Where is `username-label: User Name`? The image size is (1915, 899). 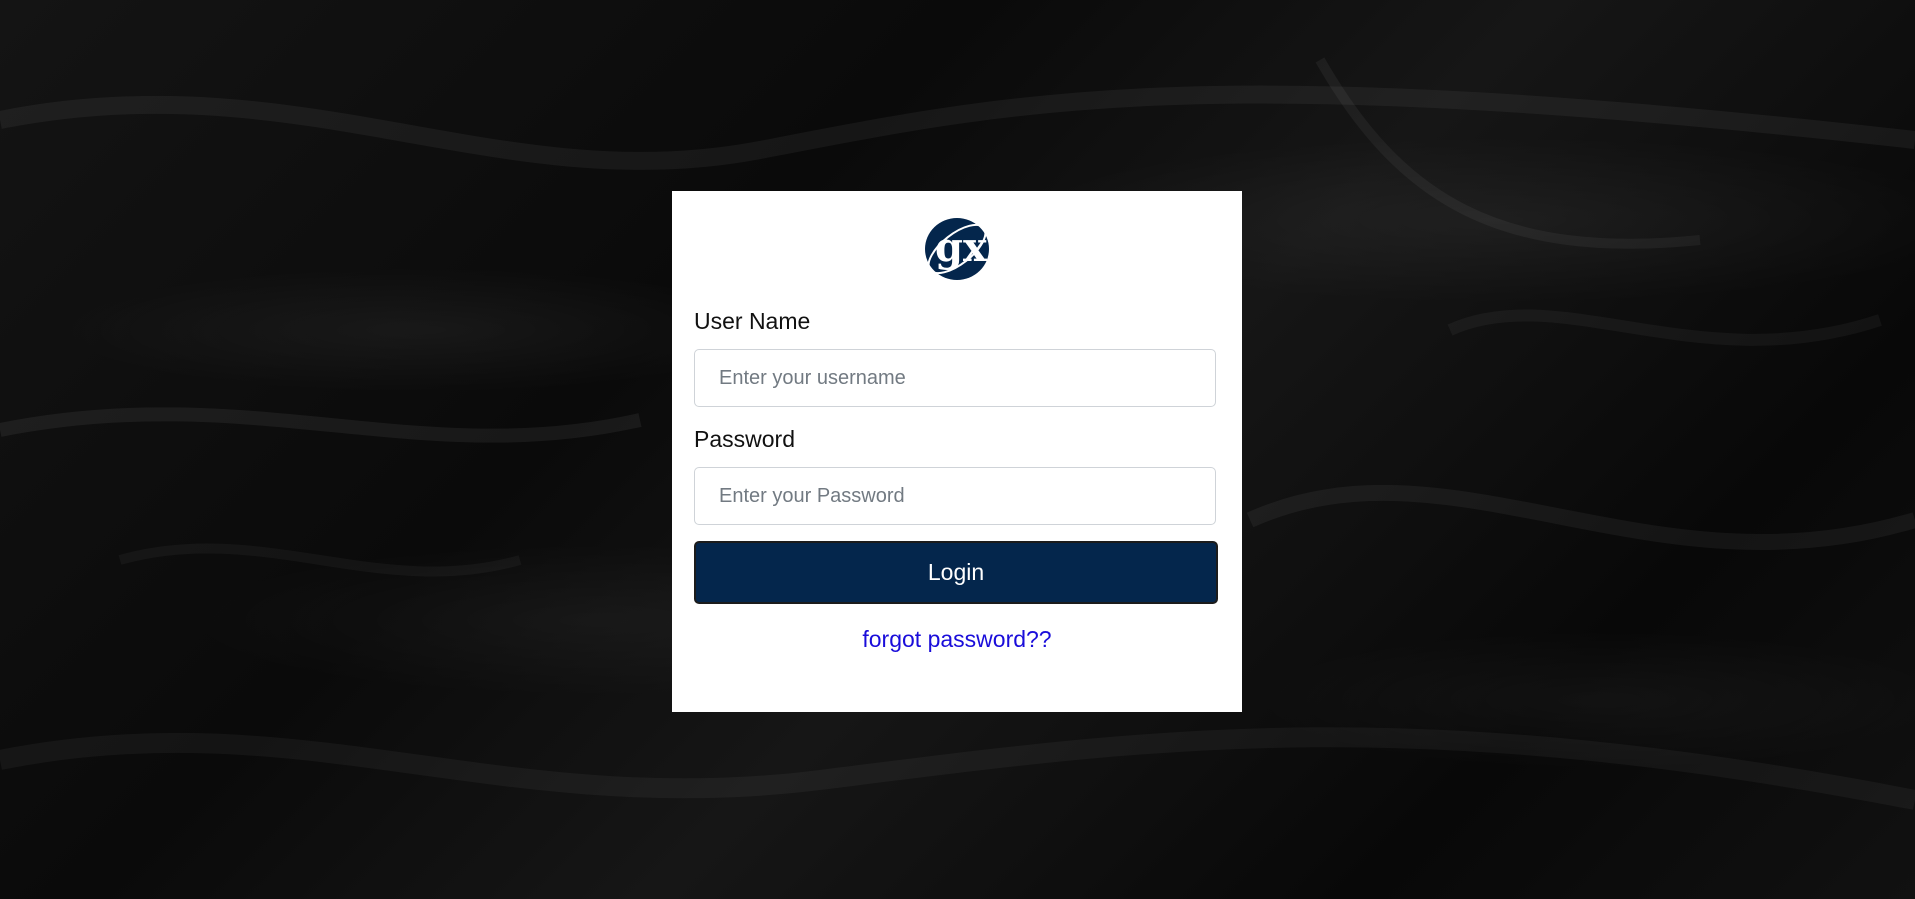 username-label: User Name is located at coordinates (752, 321).